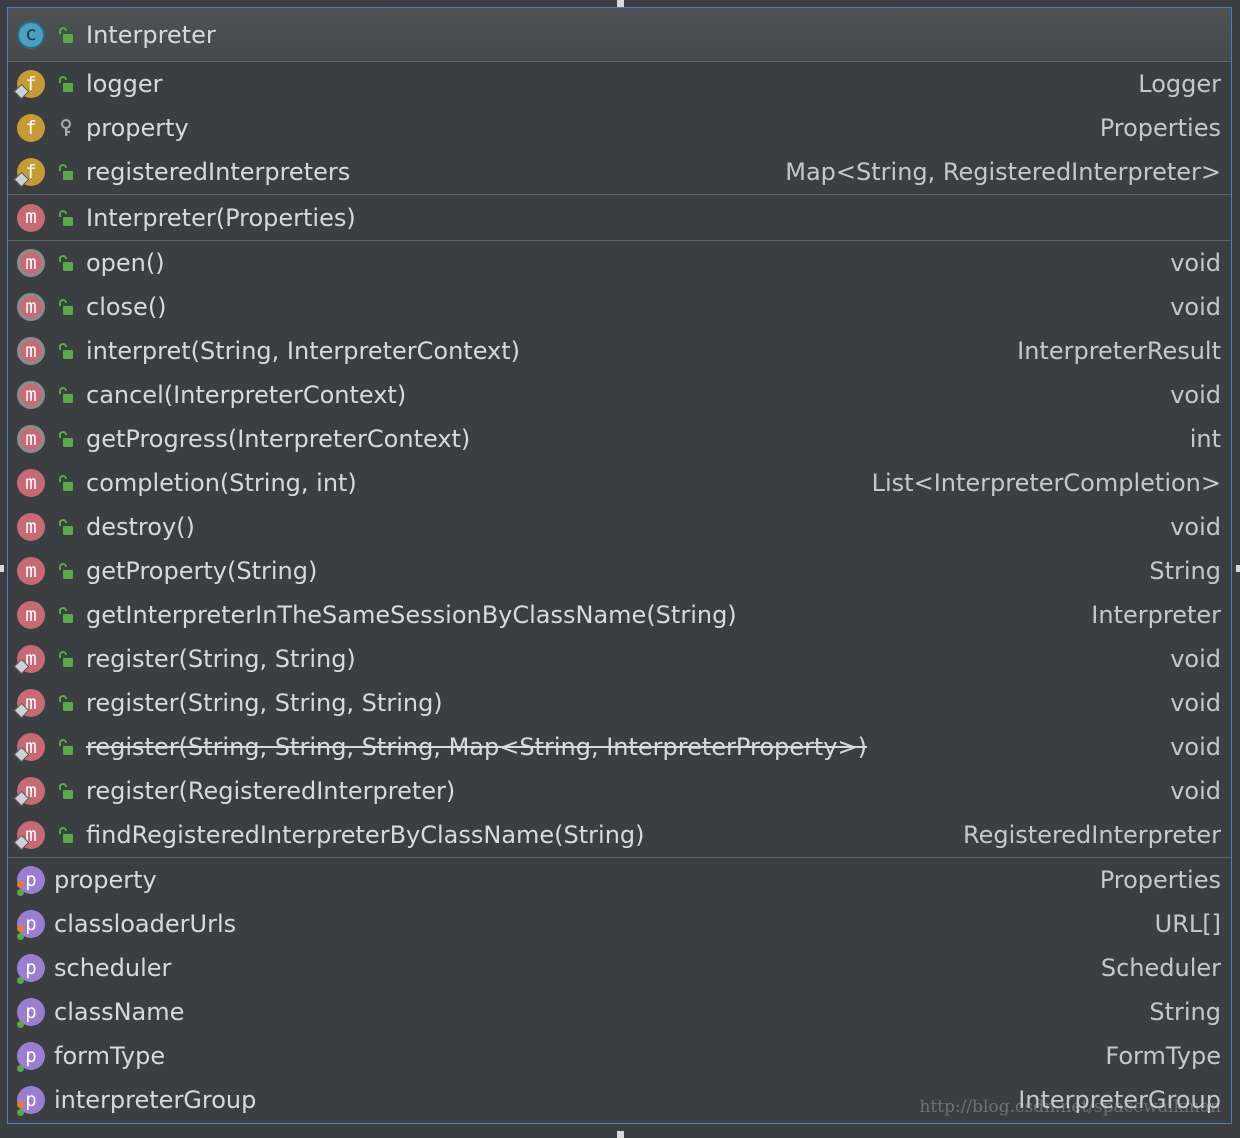  What do you see at coordinates (620, 3) in the screenshot?
I see `resize-handle-top` at bounding box center [620, 3].